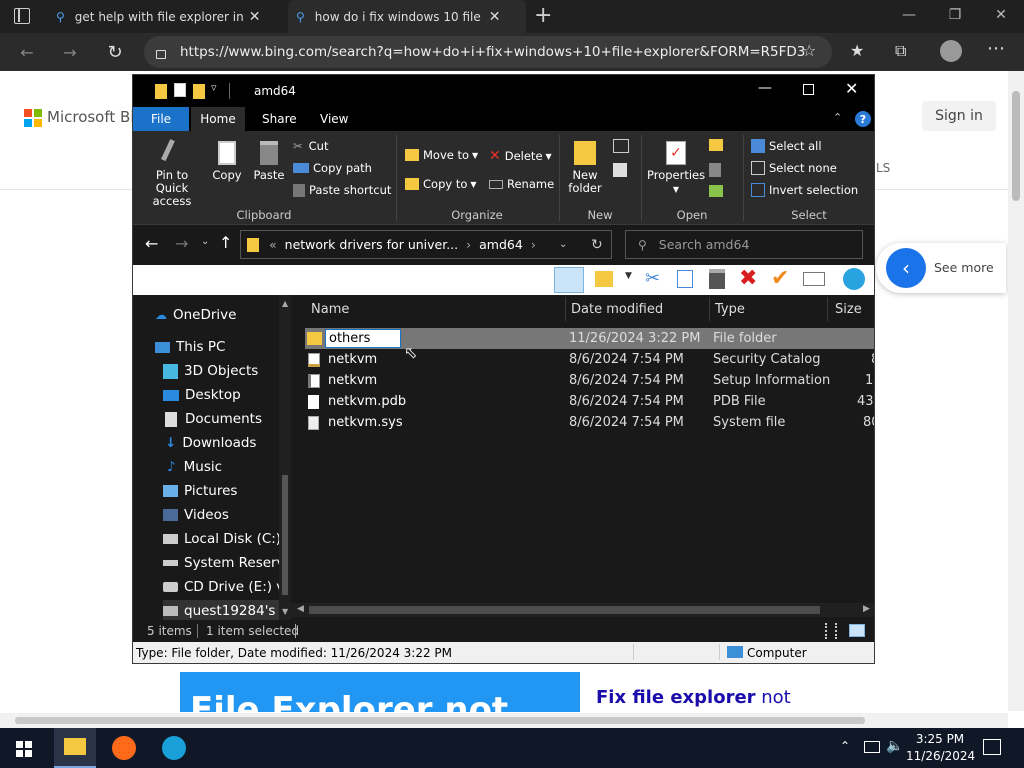 The height and width of the screenshot is (768, 1024). Describe the element at coordinates (959, 116) in the screenshot. I see `sign-in-button: Sign in` at that location.